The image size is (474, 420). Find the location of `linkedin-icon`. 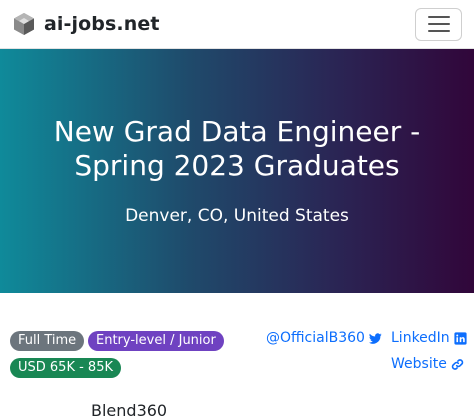

linkedin-icon is located at coordinates (460, 338).